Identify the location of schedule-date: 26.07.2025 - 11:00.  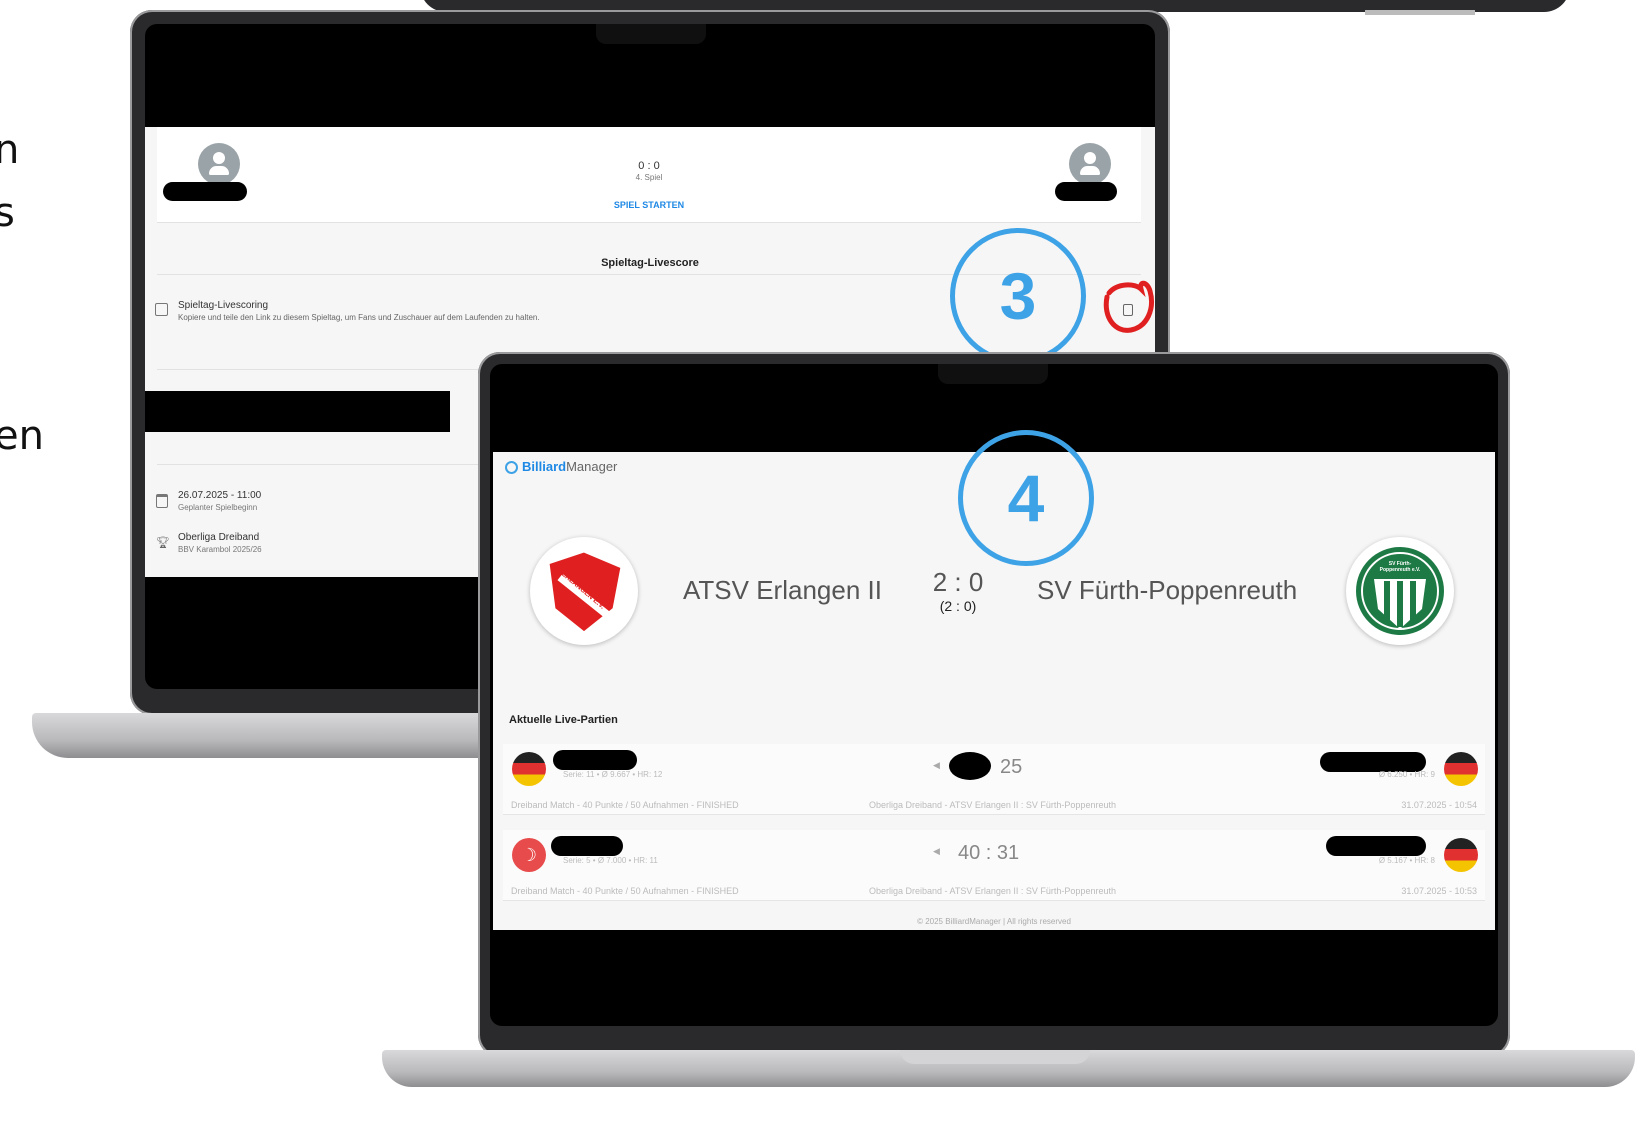
(220, 495).